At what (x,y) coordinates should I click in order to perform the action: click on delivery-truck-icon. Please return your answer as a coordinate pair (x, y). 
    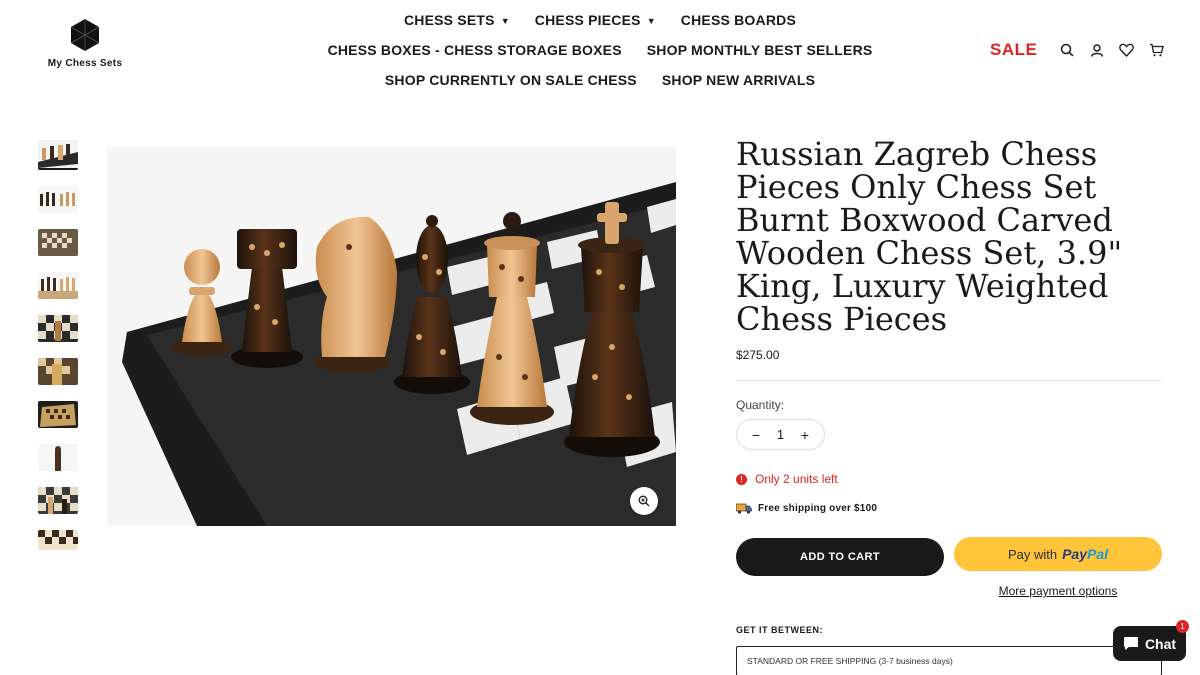
    Looking at the image, I should click on (744, 508).